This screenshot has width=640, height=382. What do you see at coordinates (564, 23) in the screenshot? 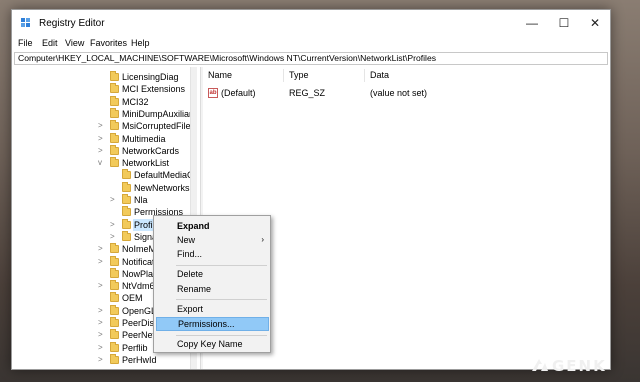
I see `maximize-button: ☐` at bounding box center [564, 23].